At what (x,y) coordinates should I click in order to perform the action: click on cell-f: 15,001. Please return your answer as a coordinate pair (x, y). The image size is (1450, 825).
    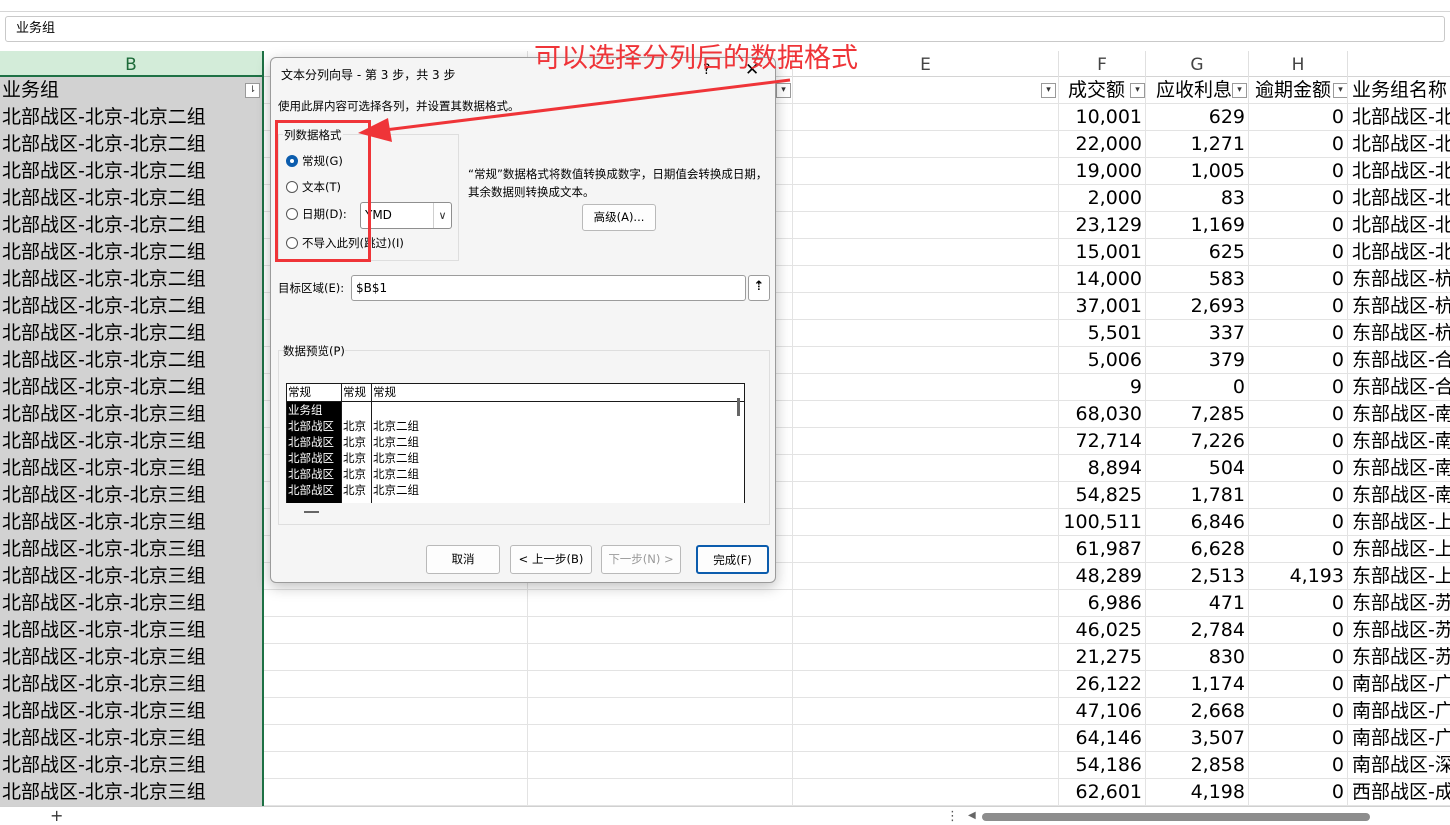
    Looking at the image, I should click on (1102, 252).